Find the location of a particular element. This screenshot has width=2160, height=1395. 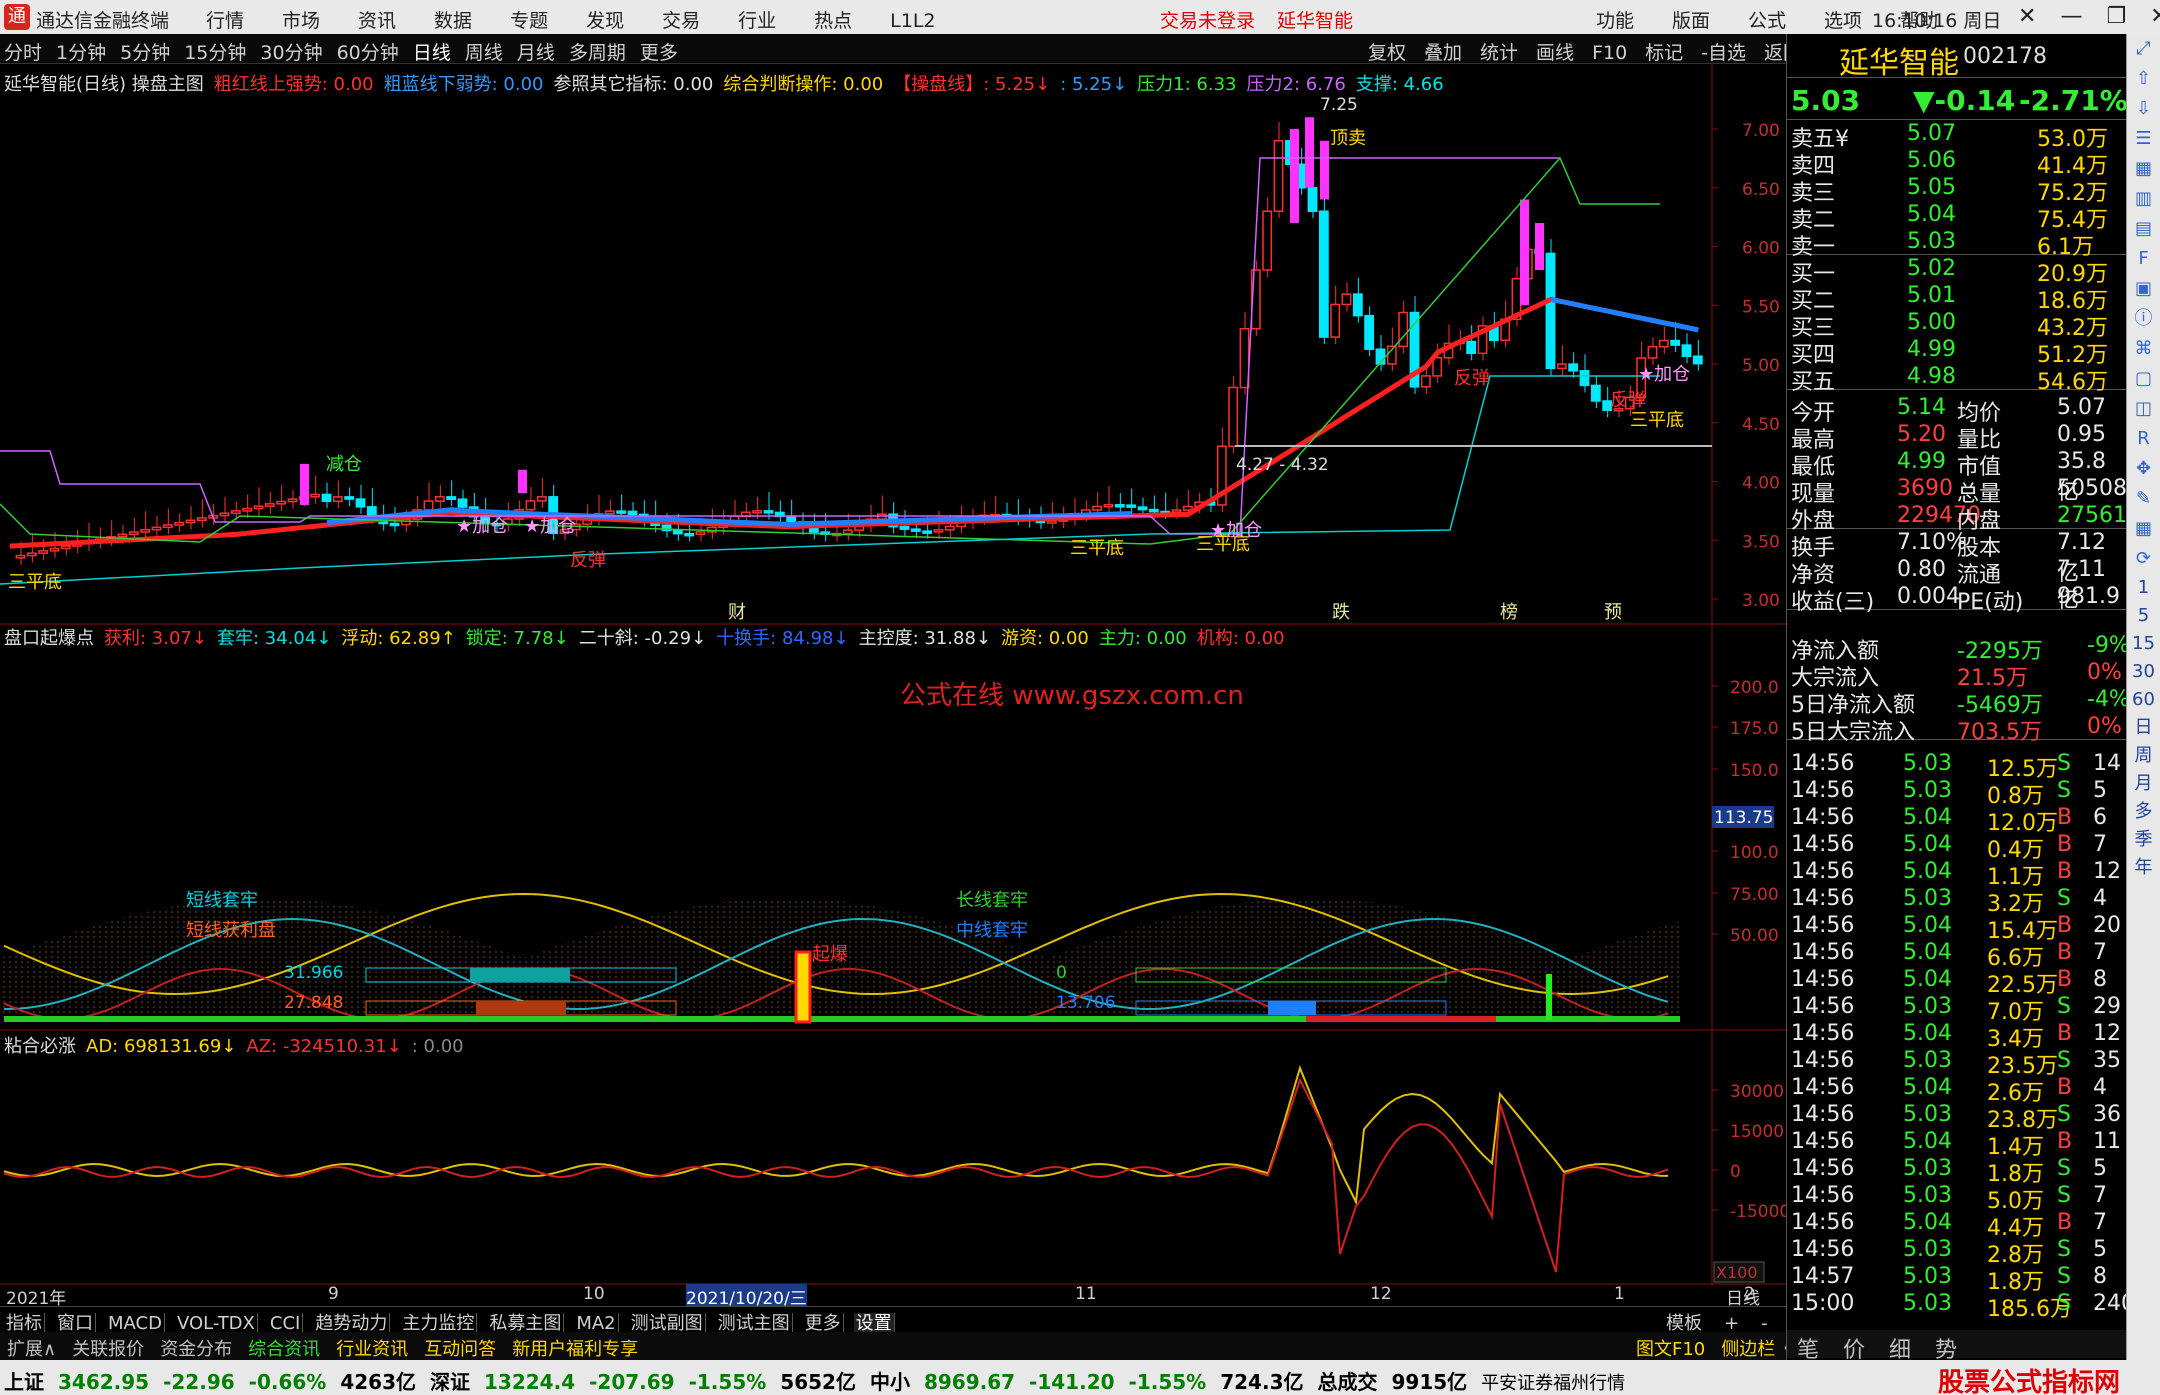

menu-item-3: 数据 is located at coordinates (453, 21).